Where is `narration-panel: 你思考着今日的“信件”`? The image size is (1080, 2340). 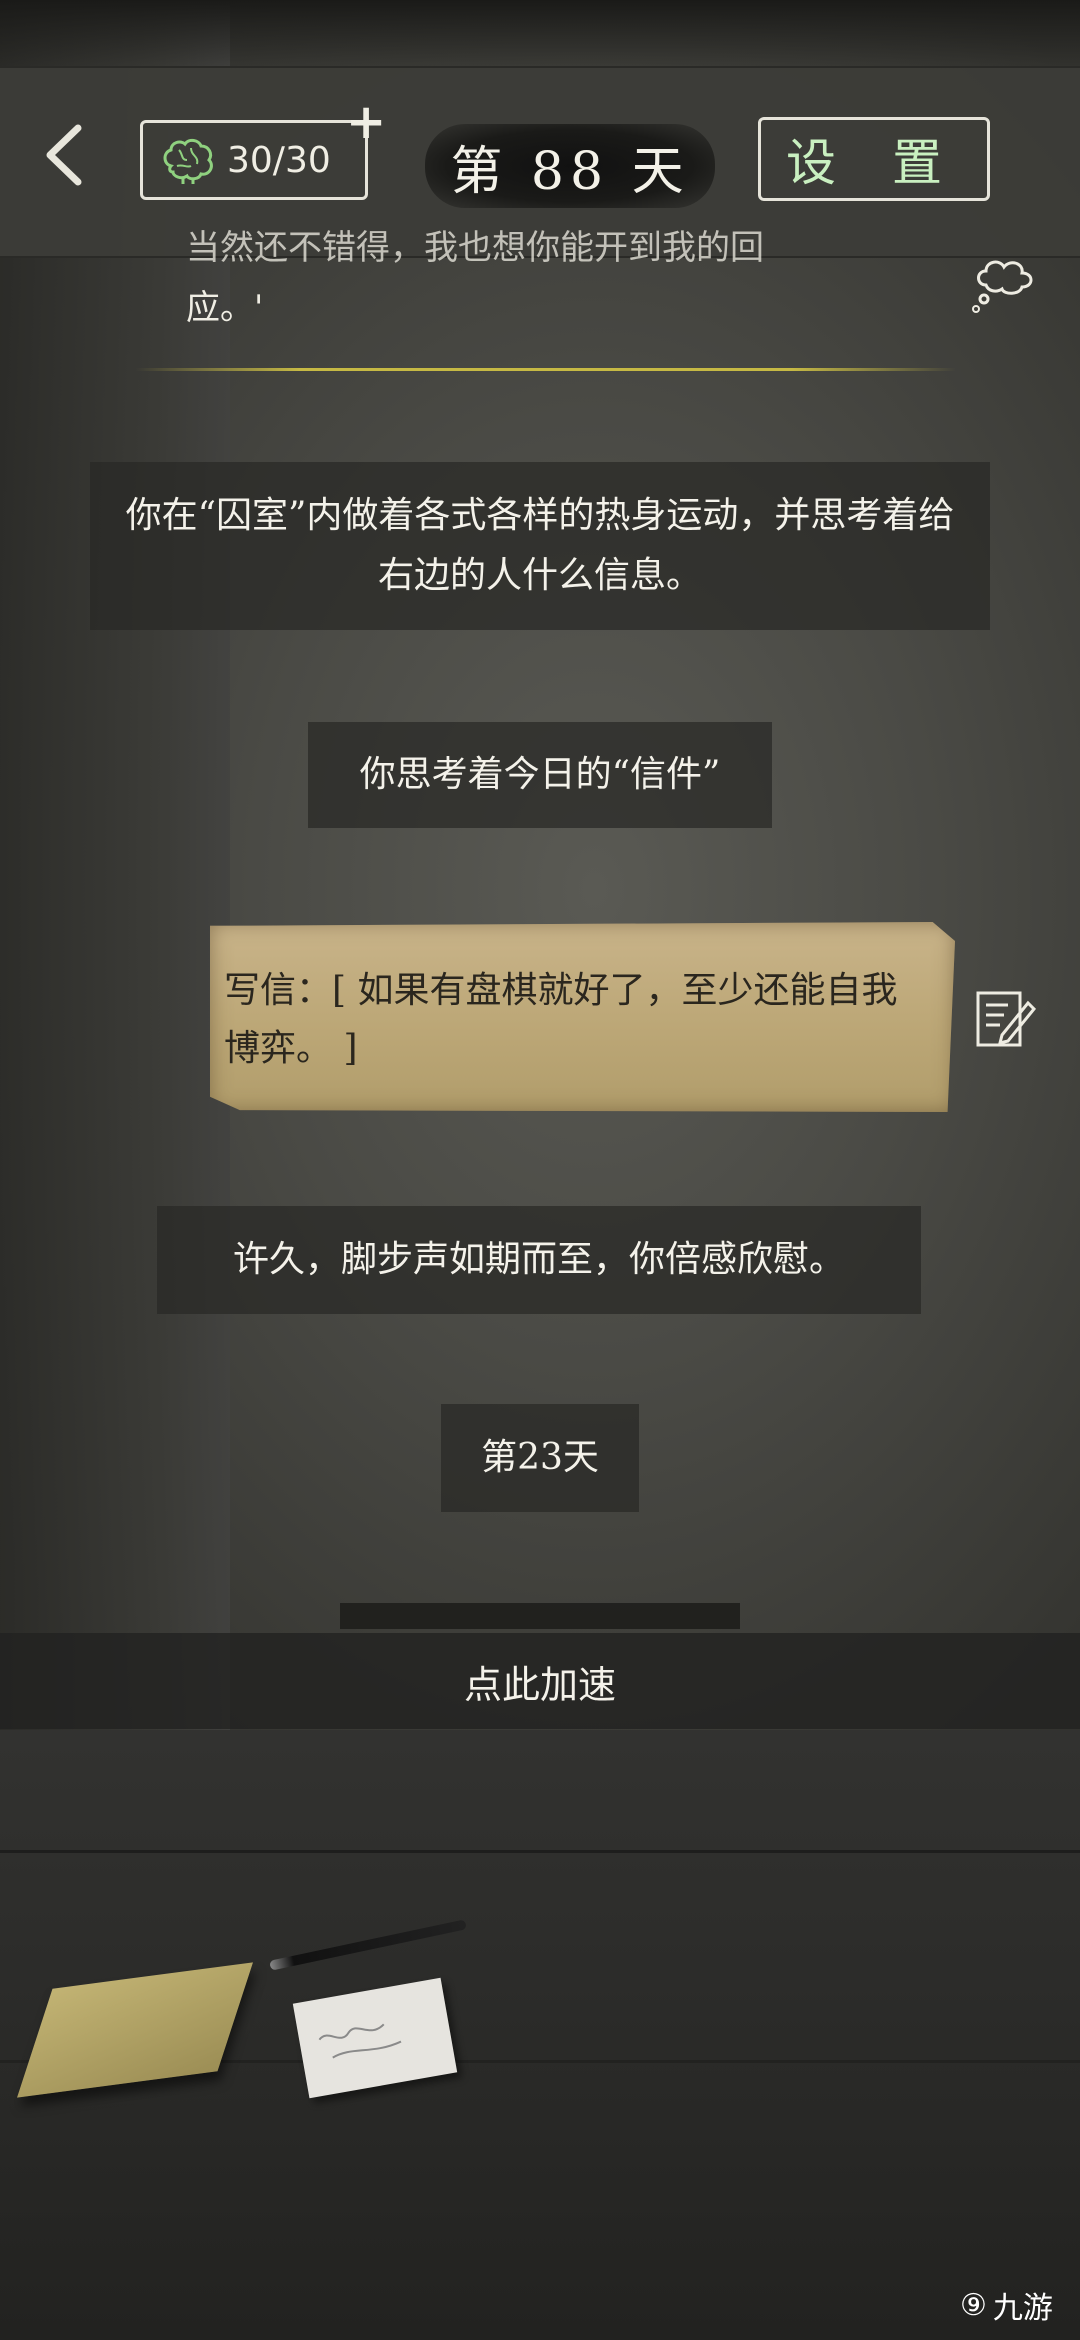 narration-panel: 你思考着今日的“信件” is located at coordinates (540, 775).